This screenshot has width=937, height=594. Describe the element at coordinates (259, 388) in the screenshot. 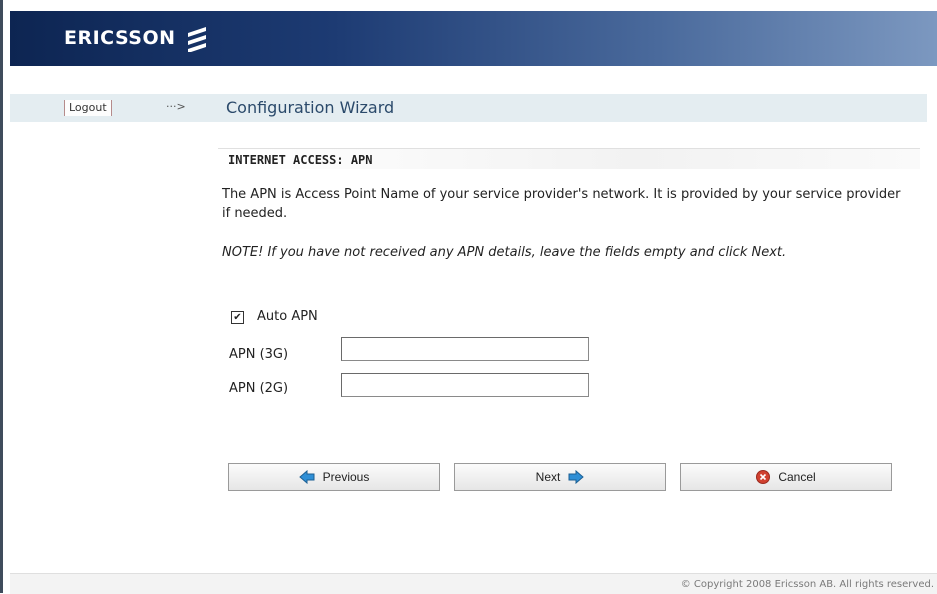

I see `apn-2g-label: APN (2G)` at that location.